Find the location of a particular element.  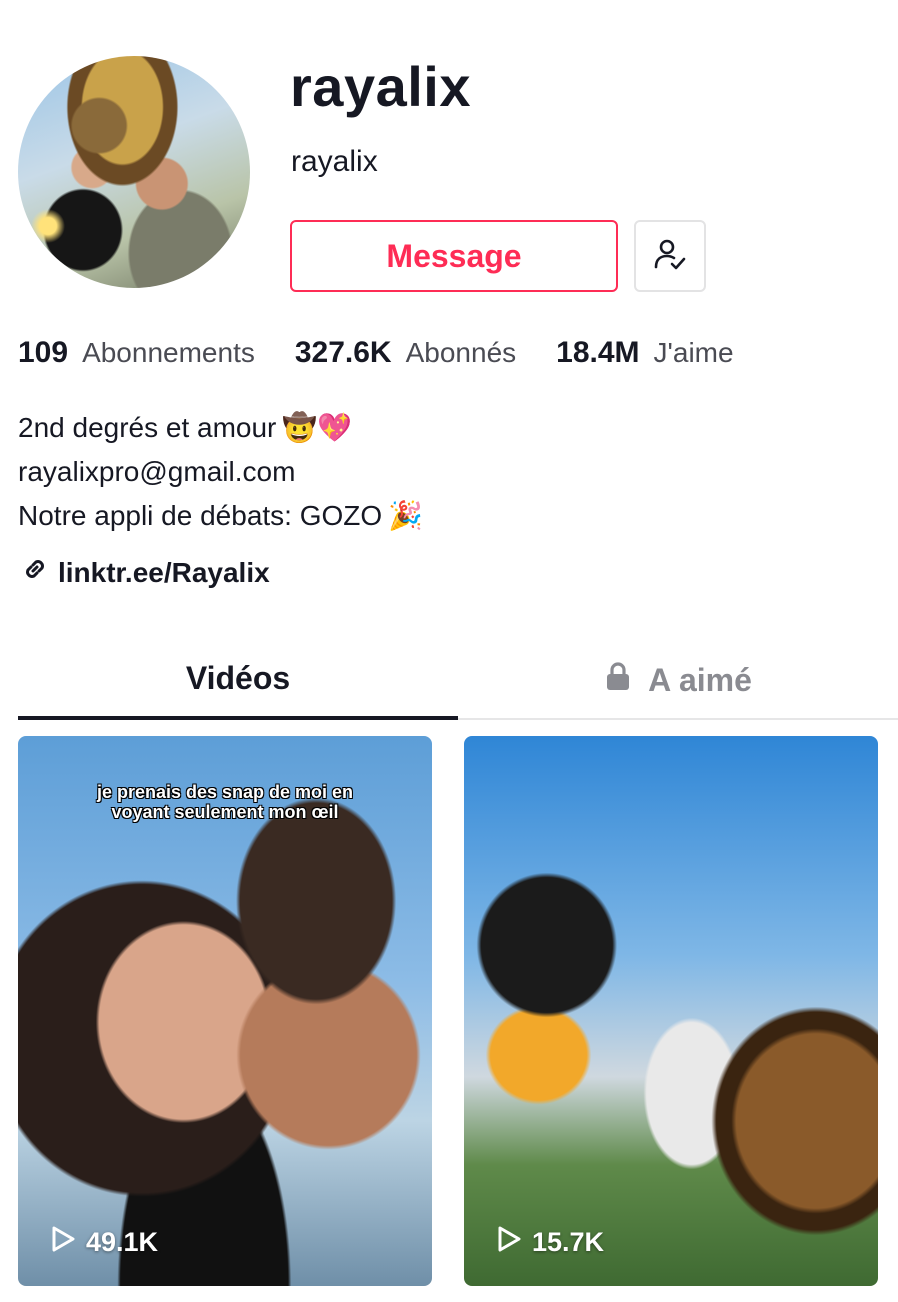

tab-videos: Vidéos is located at coordinates (238, 680).